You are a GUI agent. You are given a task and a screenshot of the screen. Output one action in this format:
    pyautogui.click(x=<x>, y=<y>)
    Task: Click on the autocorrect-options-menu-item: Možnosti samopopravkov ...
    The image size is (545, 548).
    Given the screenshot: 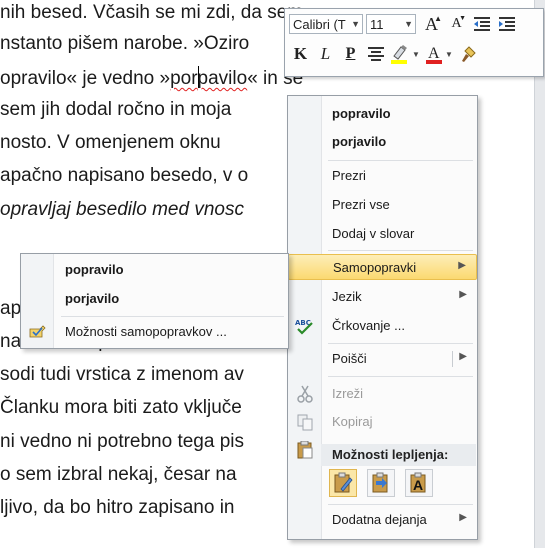 What is the action you would take?
    pyautogui.click(x=154, y=332)
    